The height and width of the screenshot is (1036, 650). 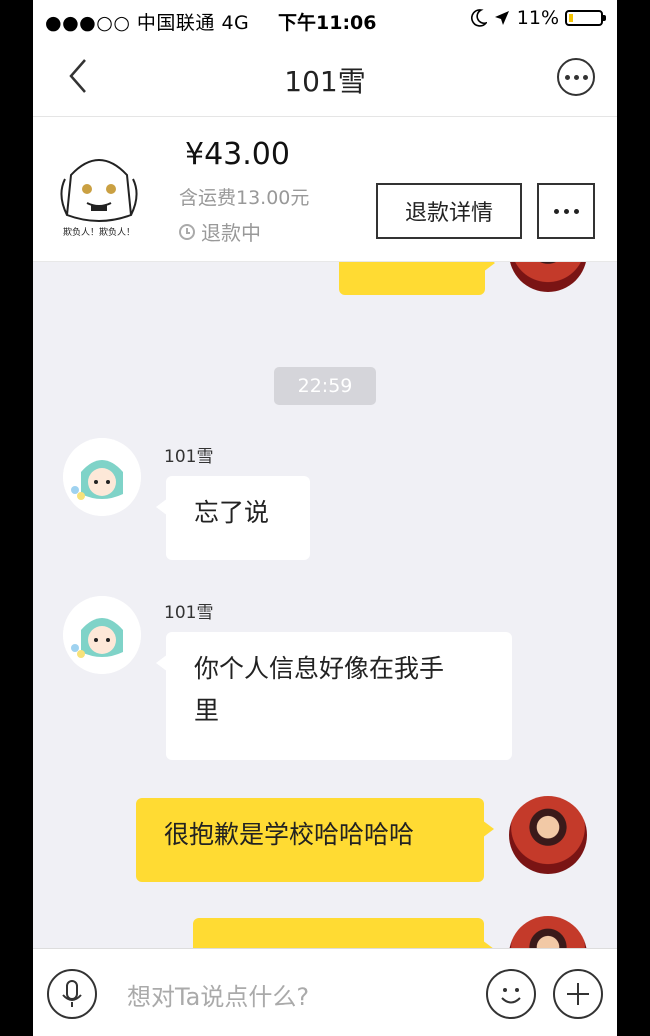 I want to click on product-thumbnail: 欺负人！欺负人！, so click(x=99, y=193).